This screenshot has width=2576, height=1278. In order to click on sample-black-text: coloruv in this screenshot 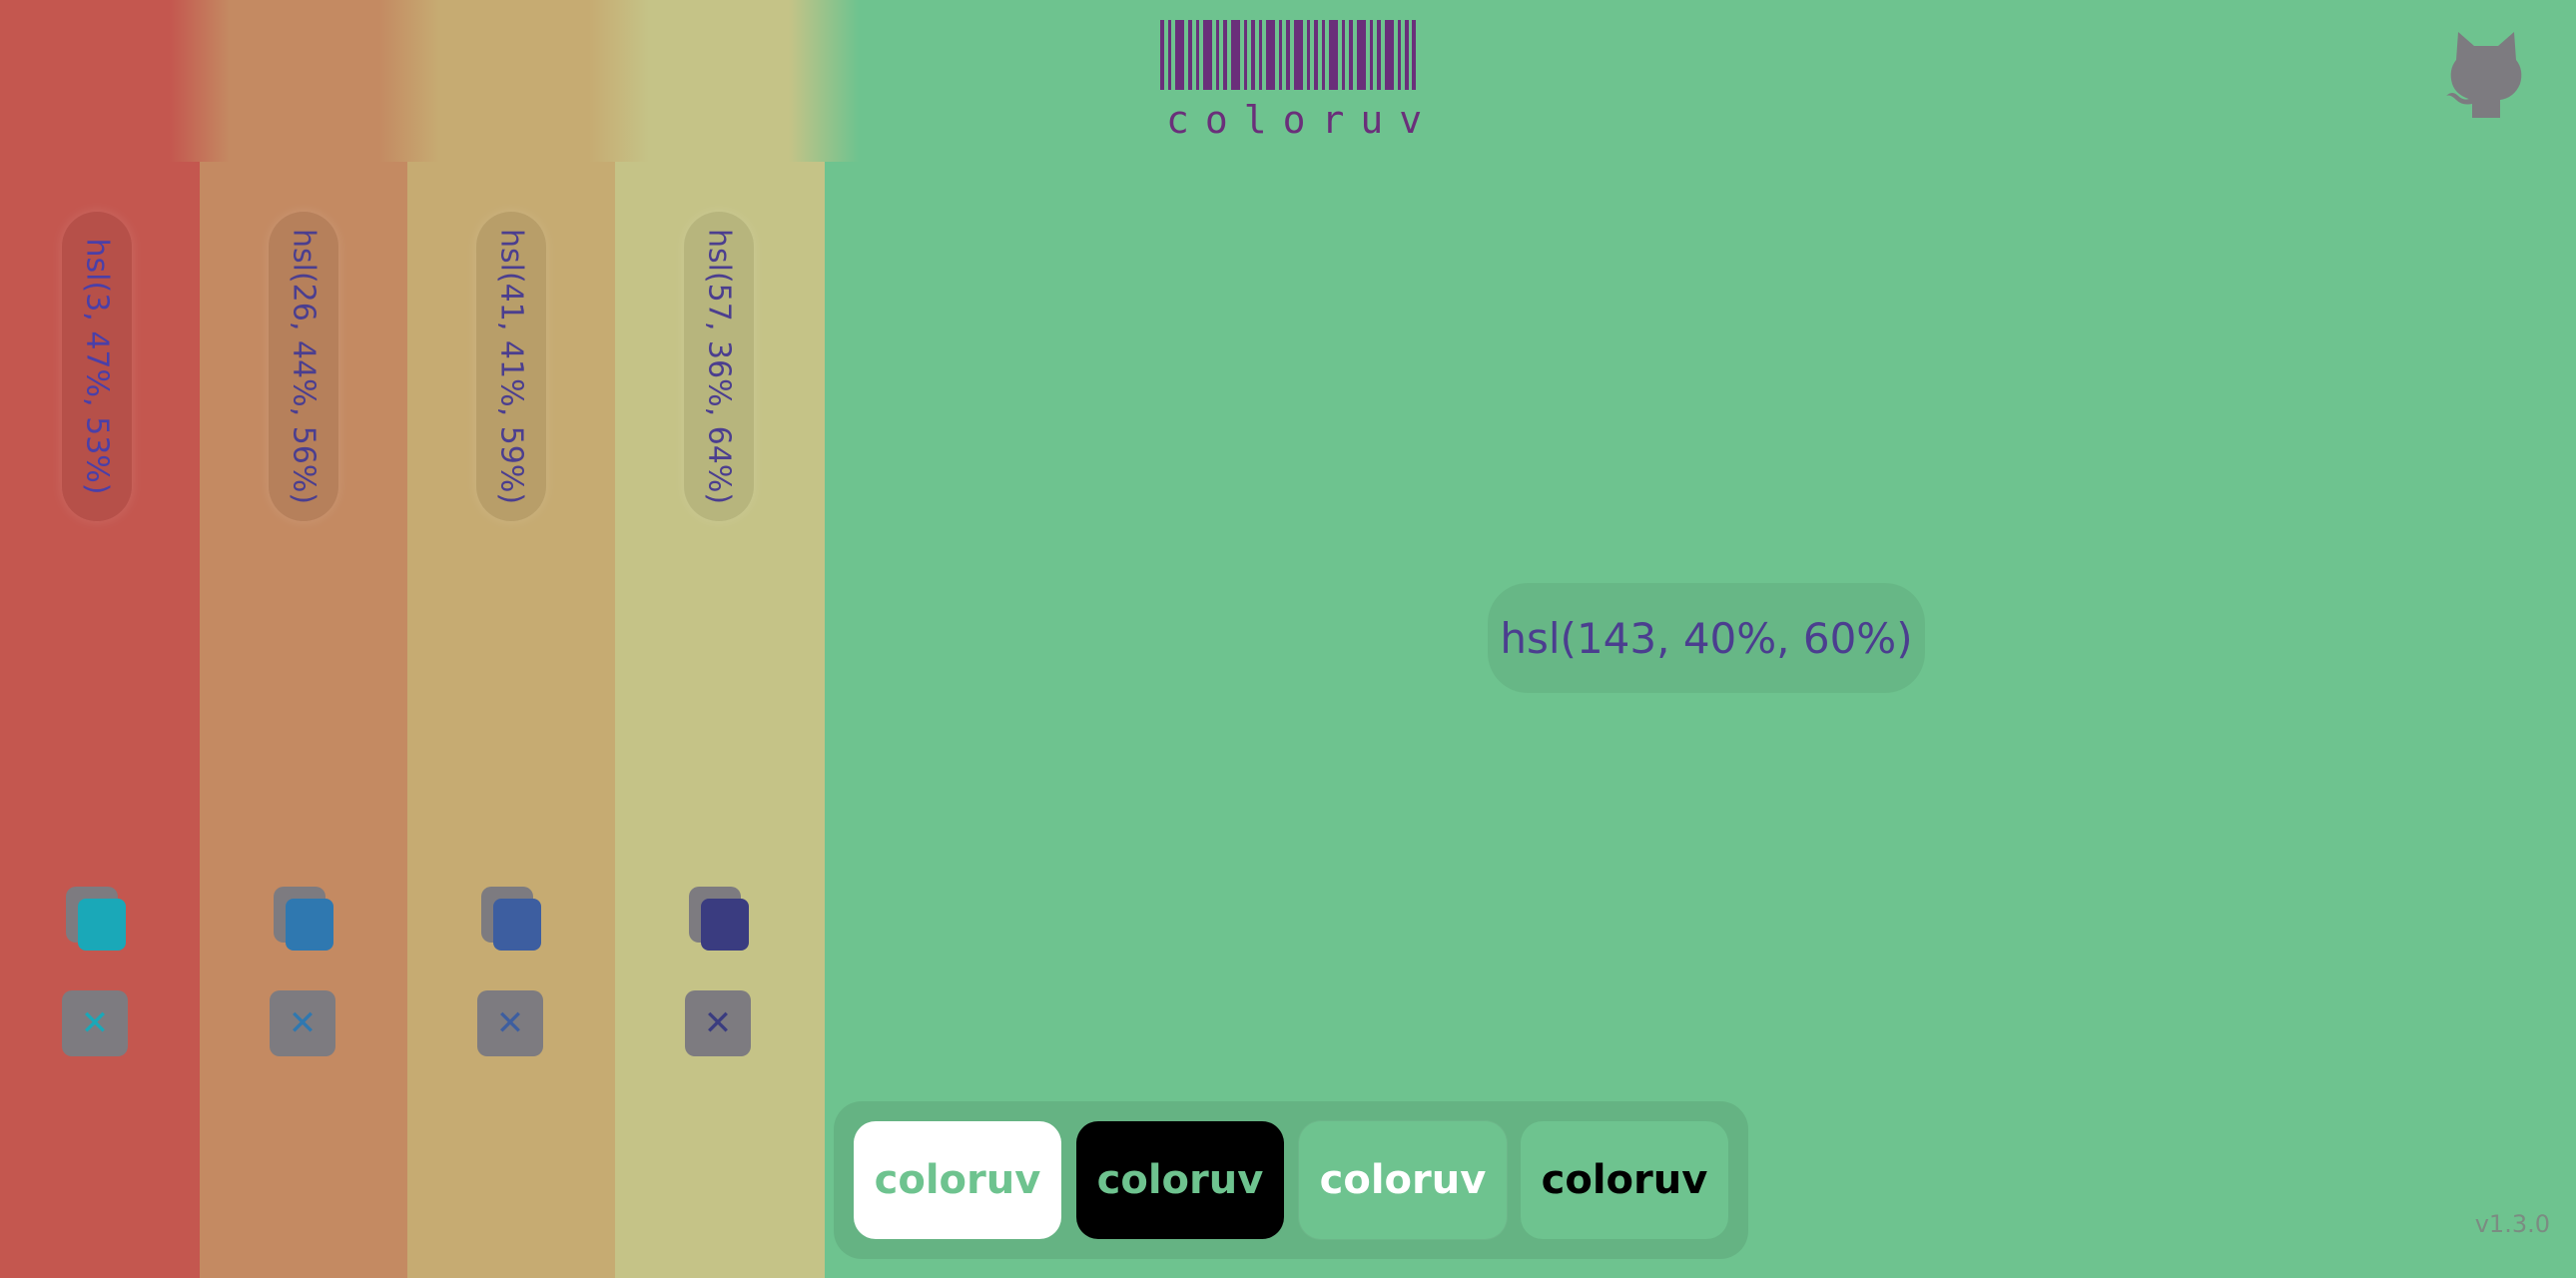, I will do `click(1624, 1180)`.